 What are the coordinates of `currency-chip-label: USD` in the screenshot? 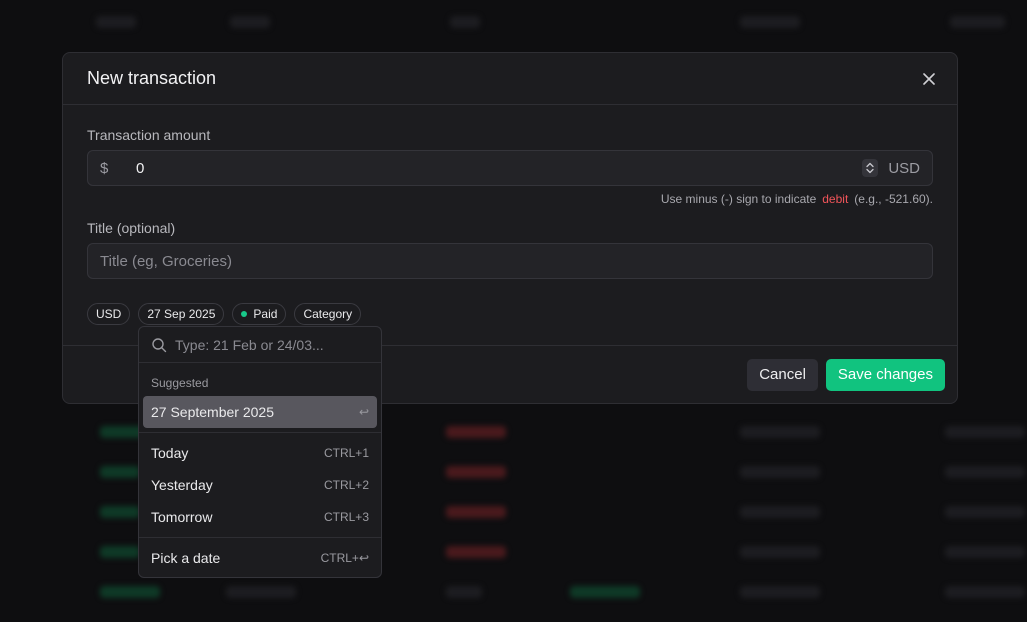 It's located at (109, 314).